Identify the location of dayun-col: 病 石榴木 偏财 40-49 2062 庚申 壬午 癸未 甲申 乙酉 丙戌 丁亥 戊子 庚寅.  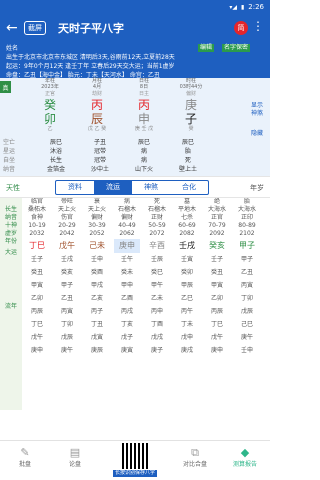
(127, 277).